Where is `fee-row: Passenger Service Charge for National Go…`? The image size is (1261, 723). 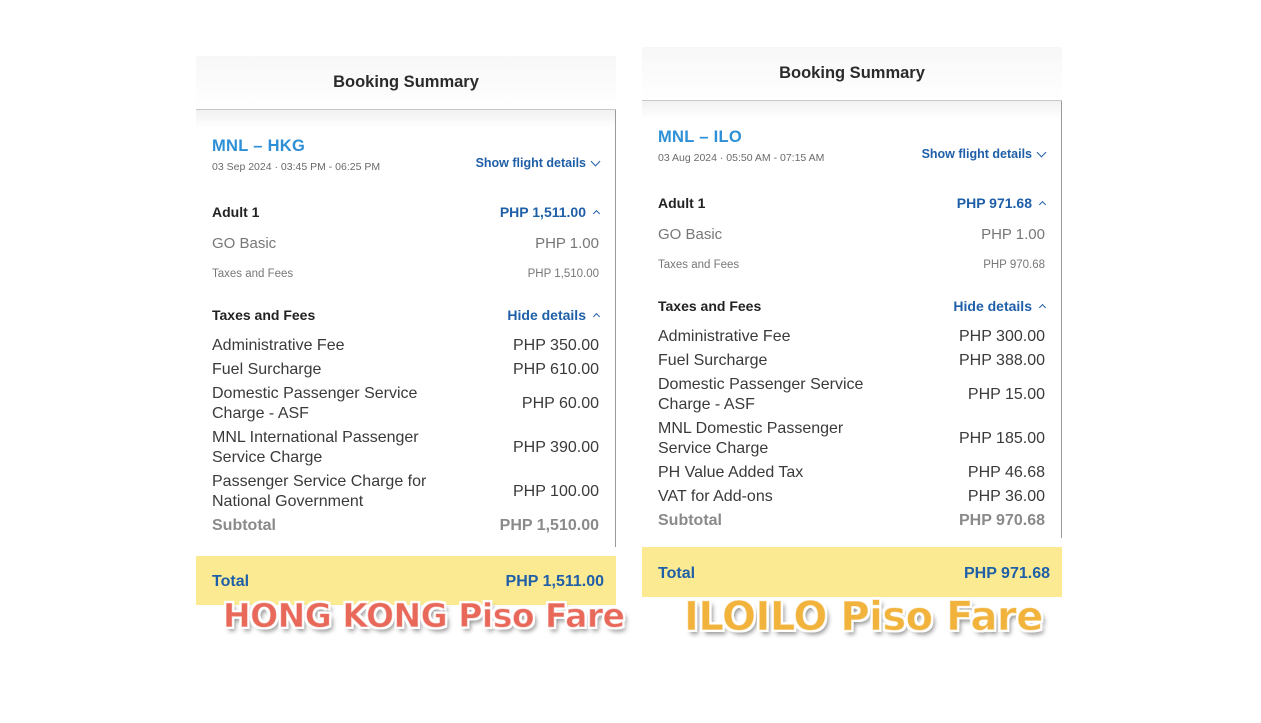 fee-row: Passenger Service Charge for National Go… is located at coordinates (405, 492).